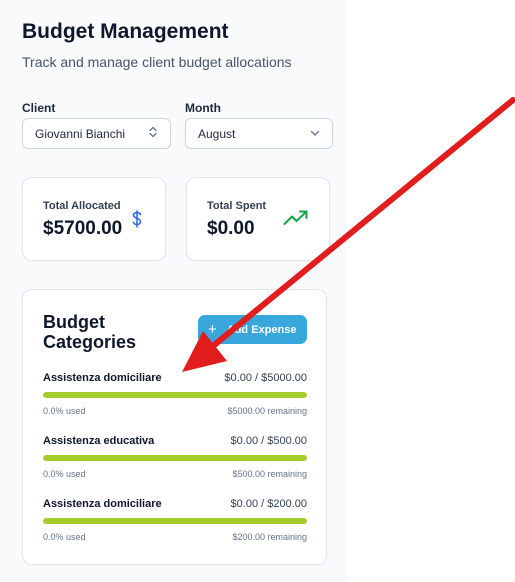 This screenshot has width=515, height=582. Describe the element at coordinates (265, 378) in the screenshot. I see `category-amount: $0.00 / $5000.00` at that location.